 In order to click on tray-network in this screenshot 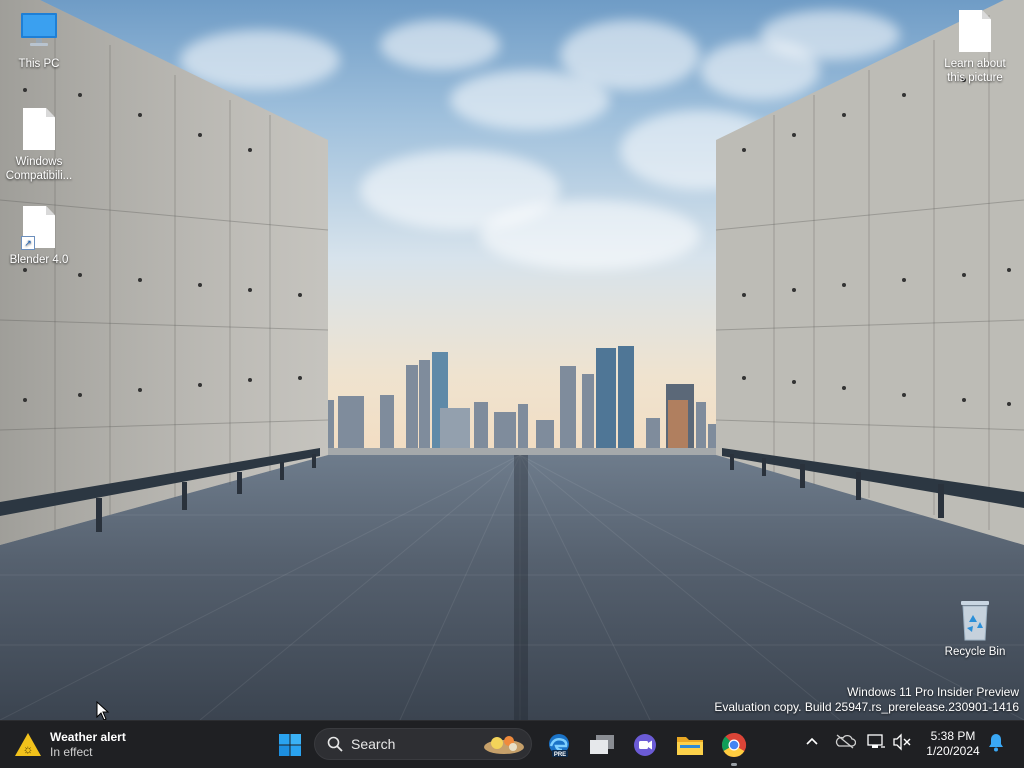, I will do `click(876, 744)`.